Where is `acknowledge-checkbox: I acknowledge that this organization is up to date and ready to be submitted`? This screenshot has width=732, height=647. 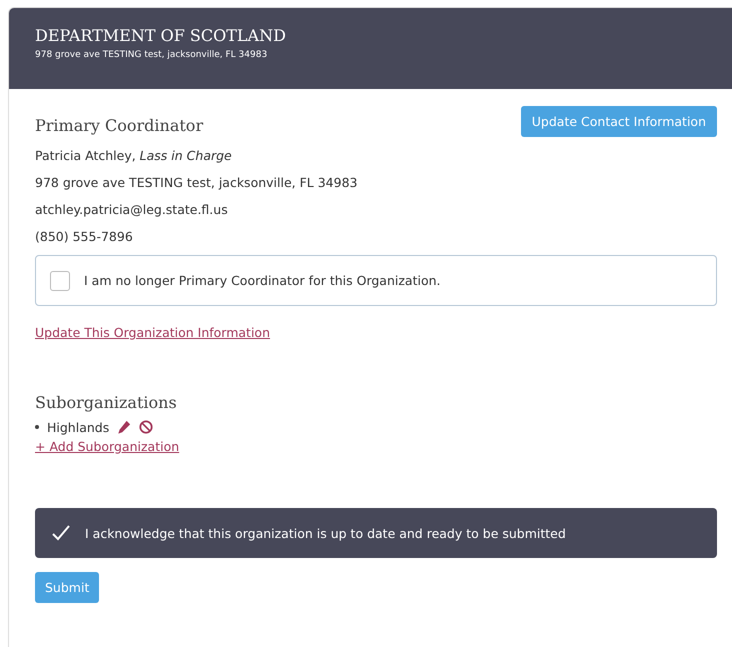 acknowledge-checkbox: I acknowledge that this organization is up to date and ready to be submitted is located at coordinates (376, 533).